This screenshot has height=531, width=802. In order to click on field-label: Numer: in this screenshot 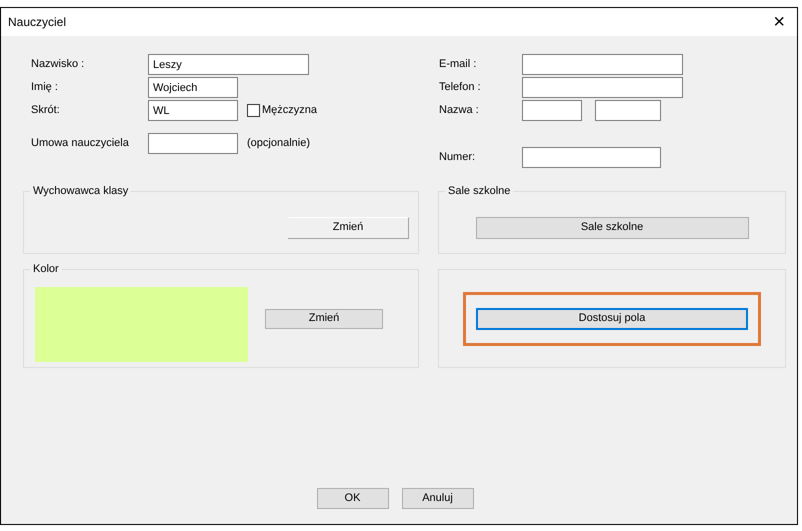, I will do `click(457, 158)`.